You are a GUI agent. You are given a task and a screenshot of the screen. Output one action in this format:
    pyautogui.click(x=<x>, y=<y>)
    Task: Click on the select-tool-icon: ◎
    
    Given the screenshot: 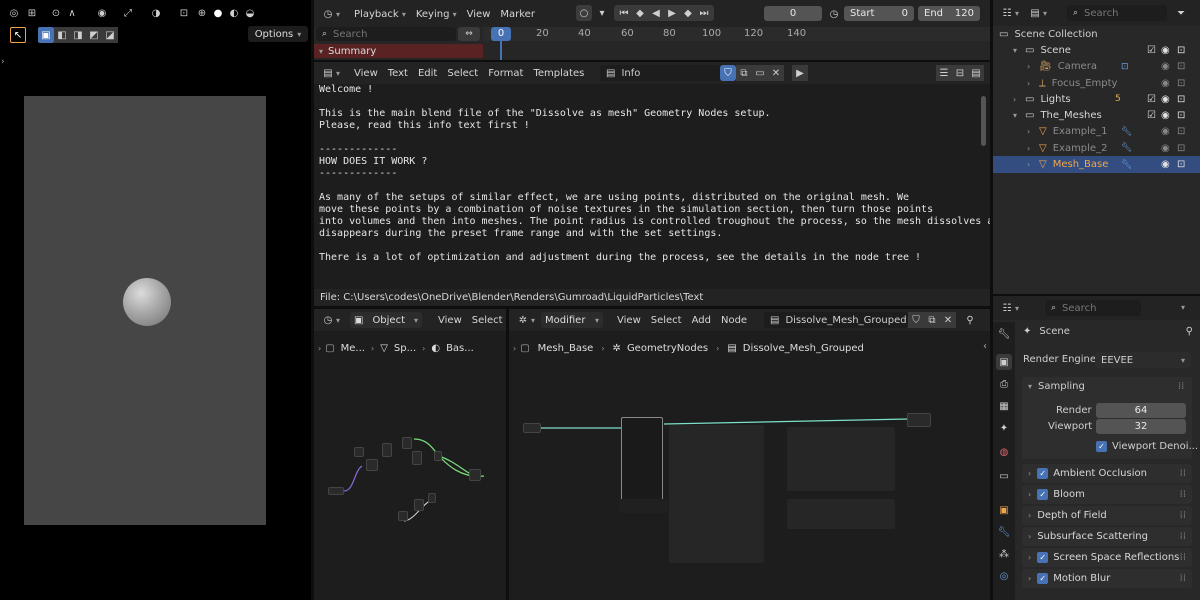 What is the action you would take?
    pyautogui.click(x=14, y=13)
    